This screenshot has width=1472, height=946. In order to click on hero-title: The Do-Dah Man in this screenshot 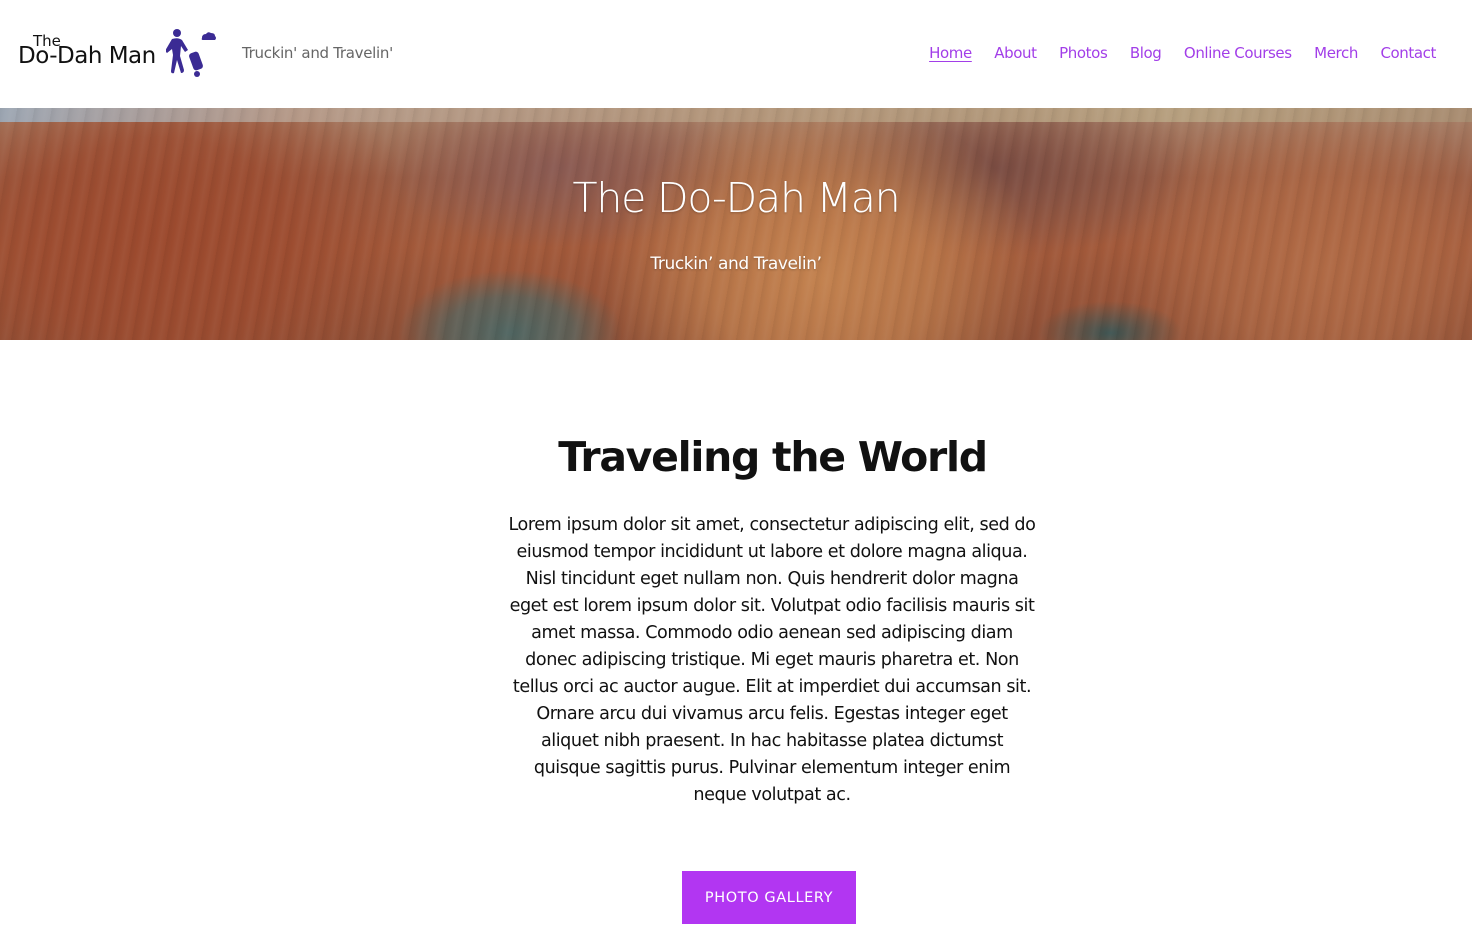, I will do `click(736, 198)`.